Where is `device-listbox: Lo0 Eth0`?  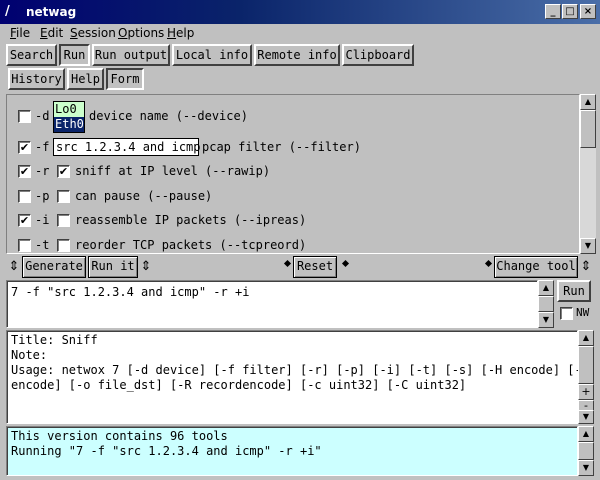
device-listbox: Lo0 Eth0 is located at coordinates (69, 117).